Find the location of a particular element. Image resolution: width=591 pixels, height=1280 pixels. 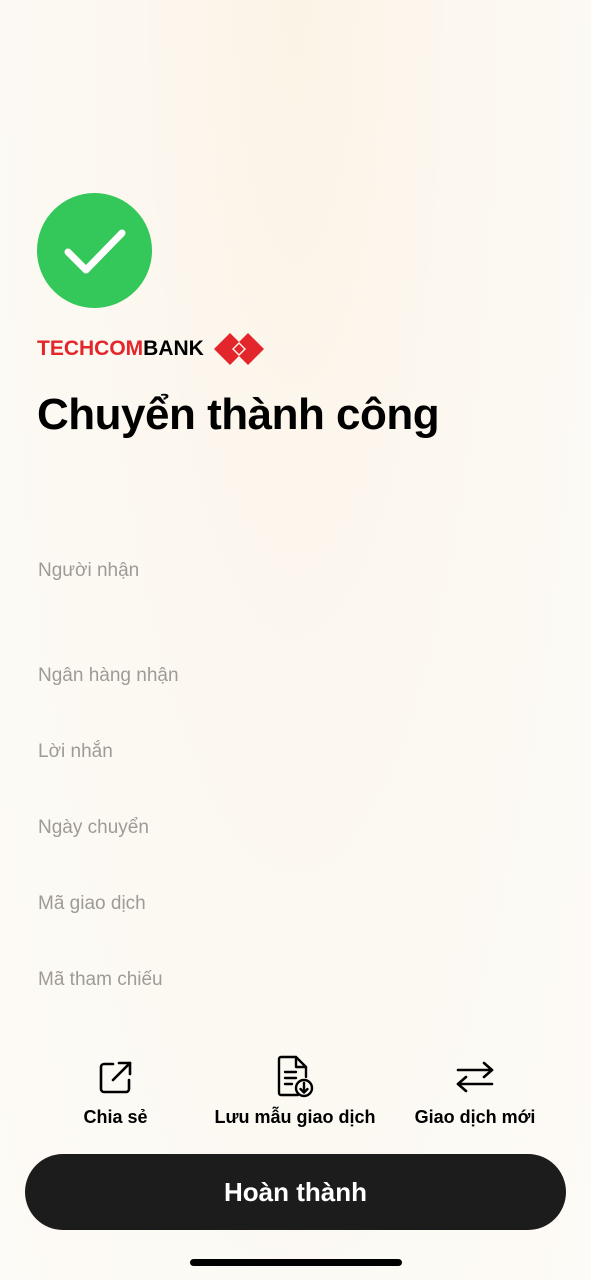

field-label-transaction-id: Mã giao dịch is located at coordinates (92, 903).